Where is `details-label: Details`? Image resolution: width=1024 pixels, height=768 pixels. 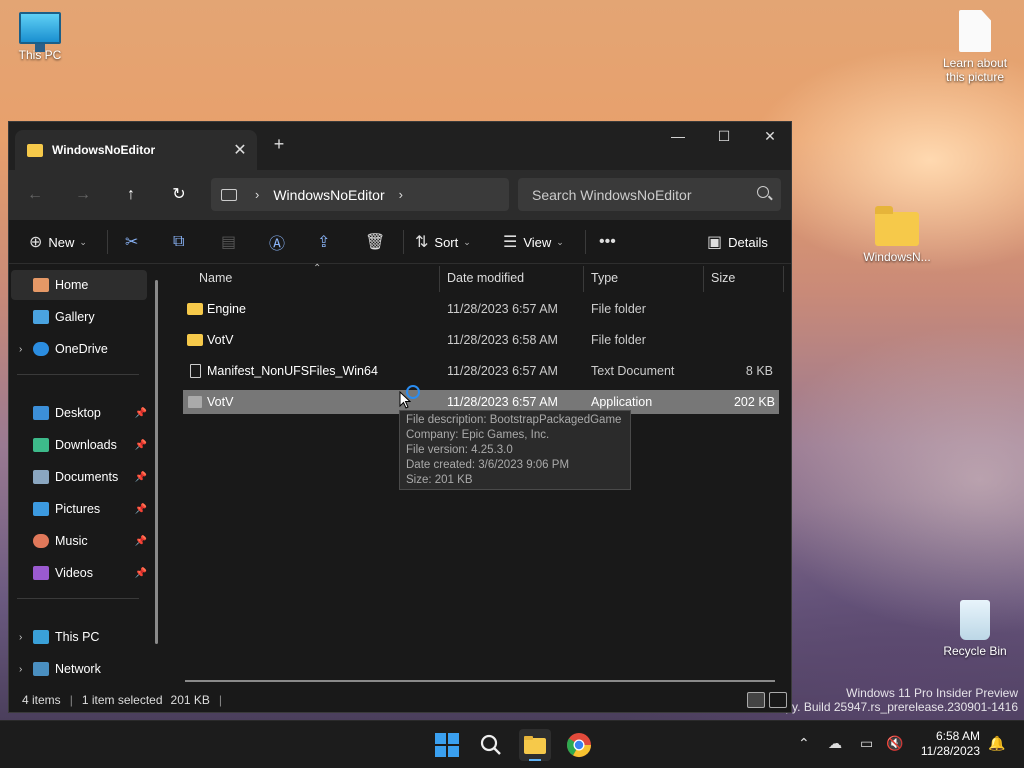 details-label: Details is located at coordinates (748, 242).